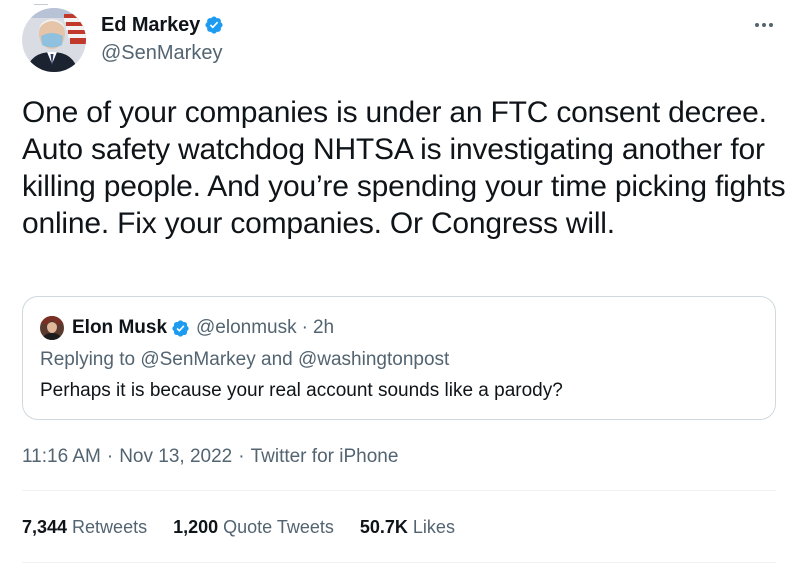  I want to click on likes-stat: 50.7K Likes, so click(407, 527).